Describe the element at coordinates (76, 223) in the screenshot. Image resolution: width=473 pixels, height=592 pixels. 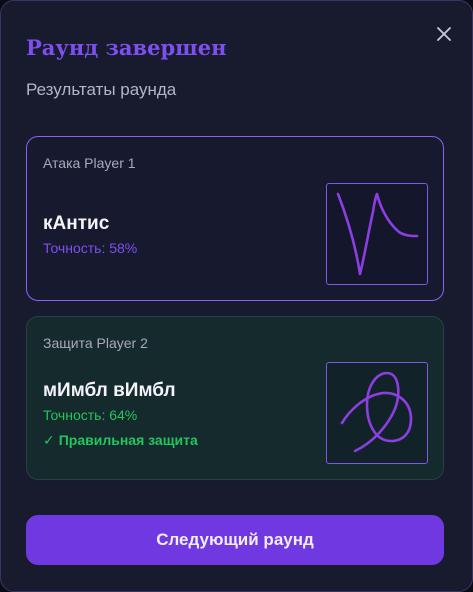
I see `attack-spell-word: кАнтис` at that location.